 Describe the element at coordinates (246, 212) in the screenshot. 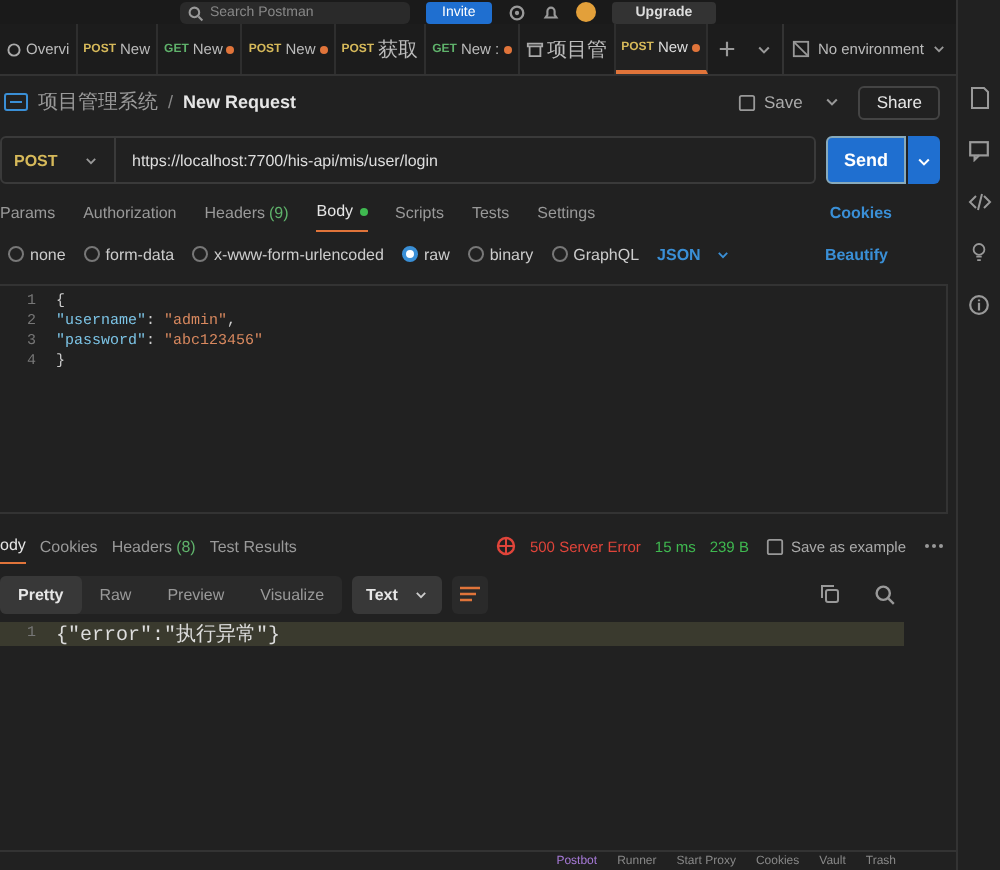

I see `request-section-tab: Headers (9)` at that location.